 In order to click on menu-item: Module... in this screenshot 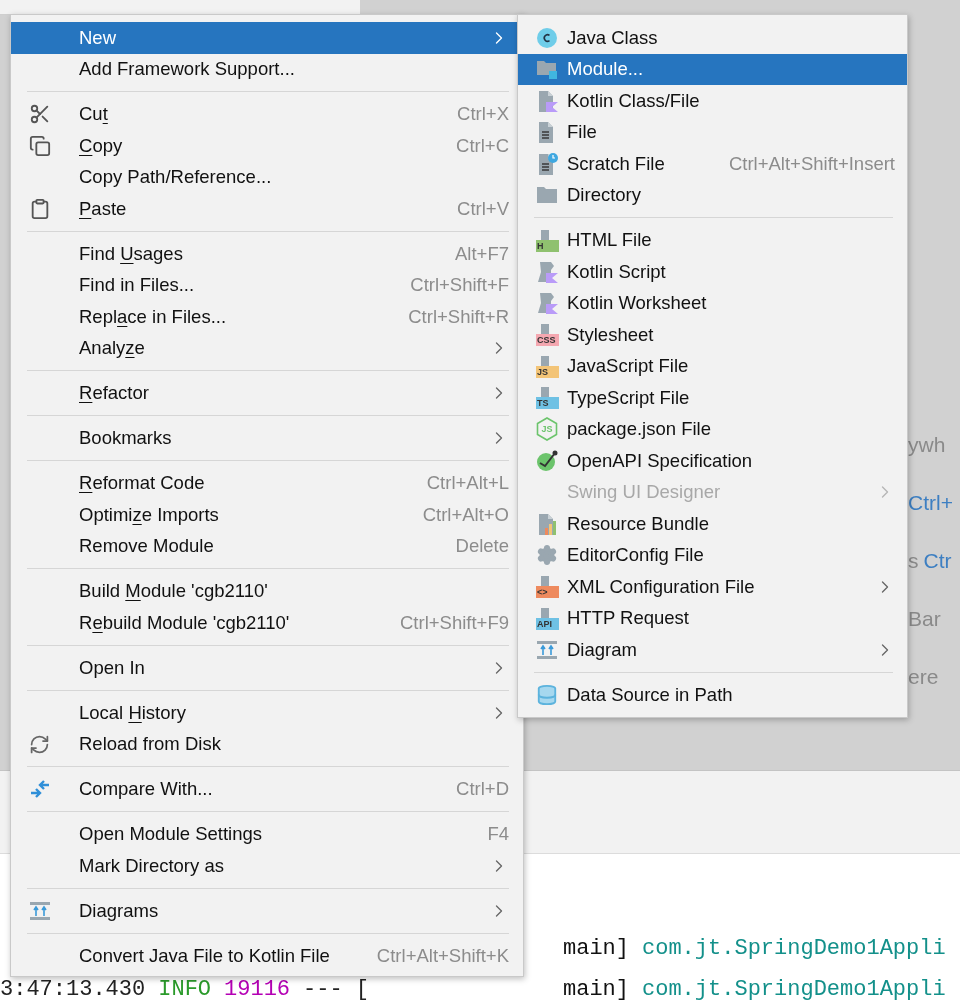, I will do `click(712, 69)`.